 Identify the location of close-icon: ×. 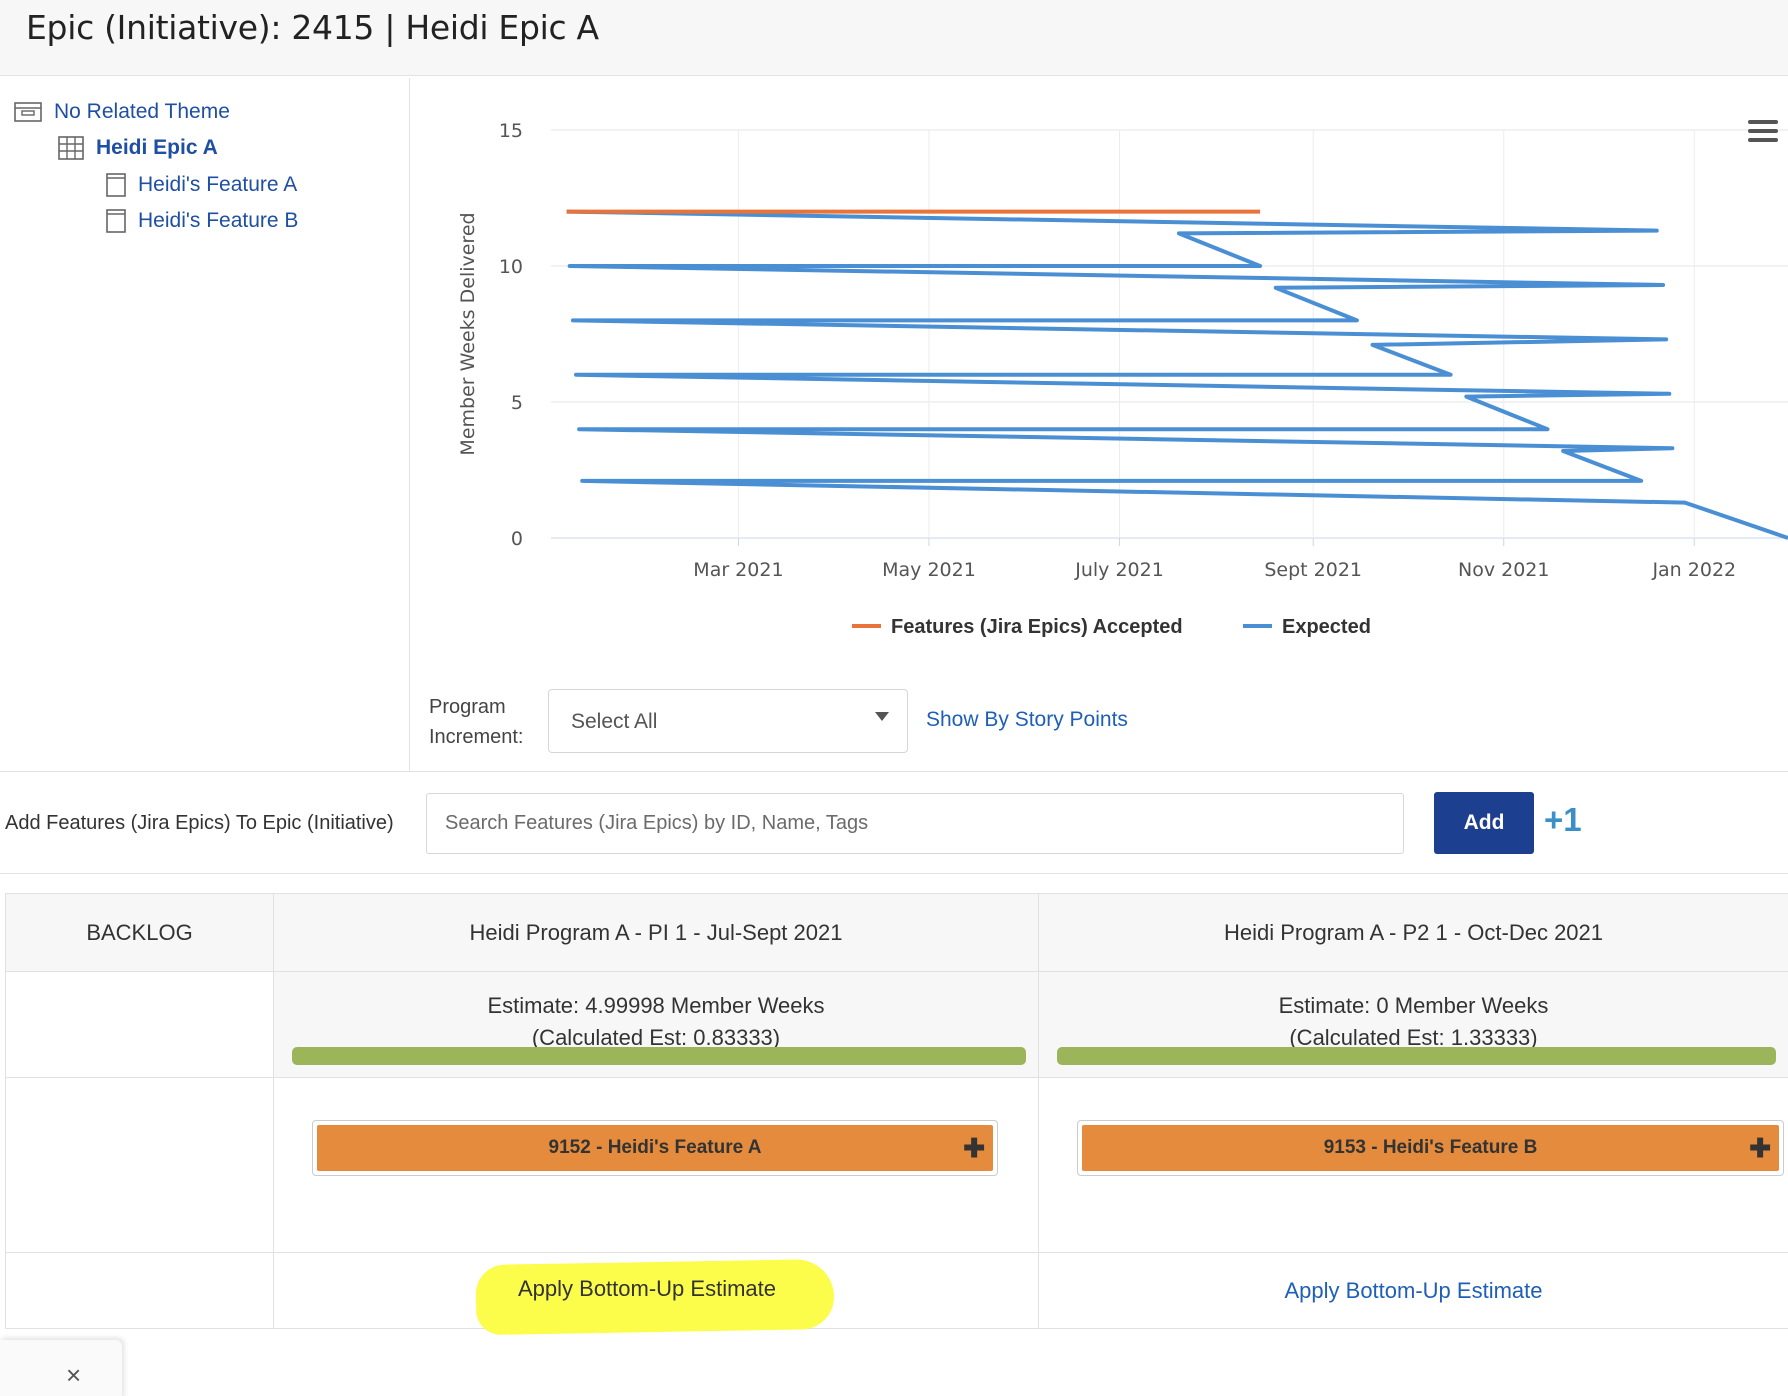
(73, 1375).